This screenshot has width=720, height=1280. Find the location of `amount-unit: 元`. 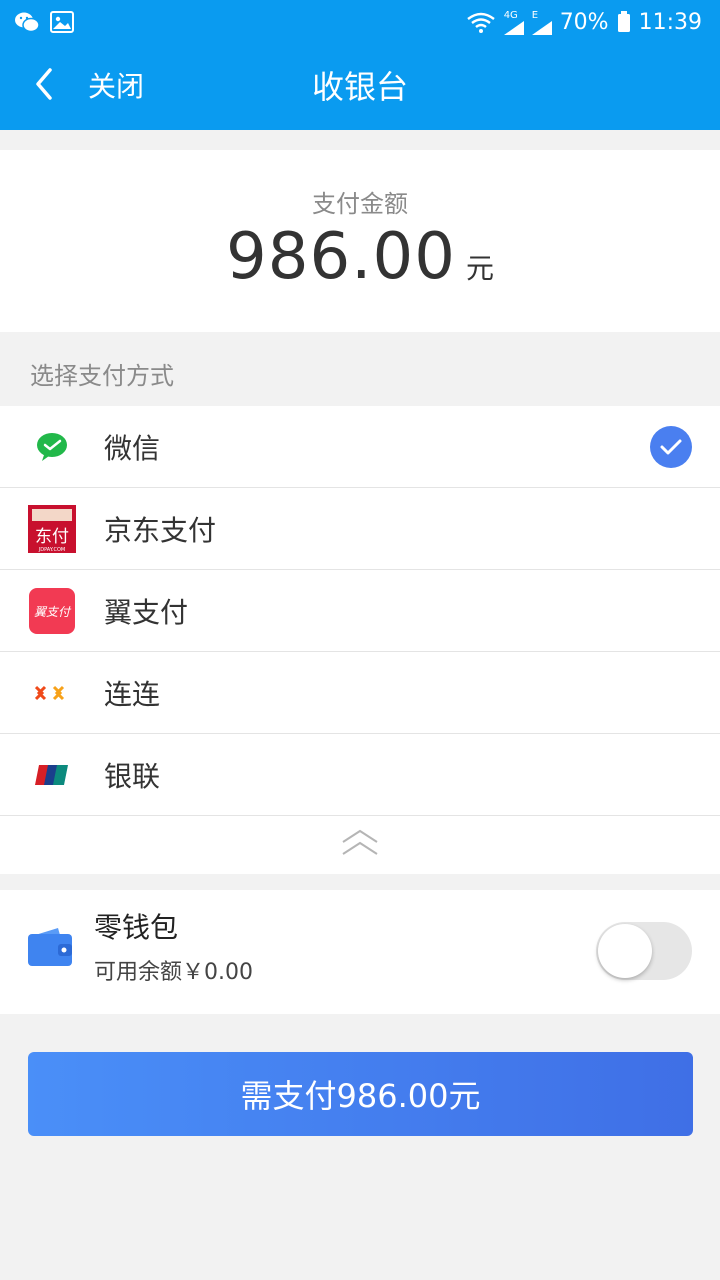

amount-unit: 元 is located at coordinates (479, 268).